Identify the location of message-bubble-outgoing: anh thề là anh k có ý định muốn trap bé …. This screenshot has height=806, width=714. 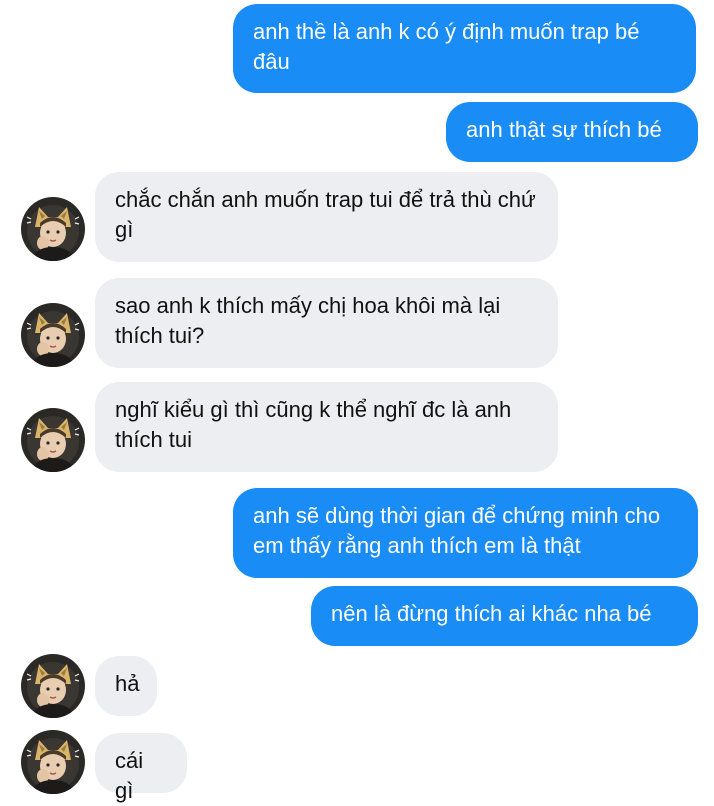
(464, 48).